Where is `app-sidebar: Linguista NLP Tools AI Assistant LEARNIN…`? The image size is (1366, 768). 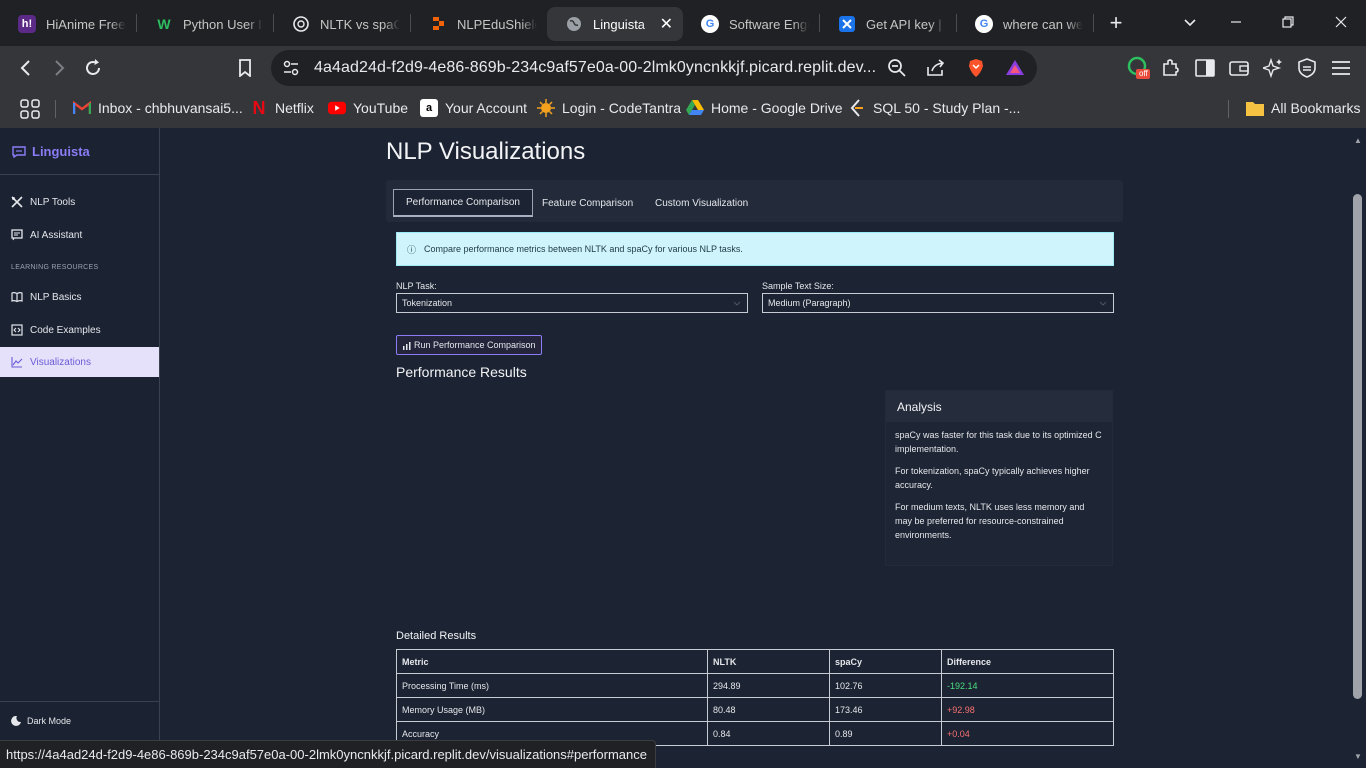
app-sidebar: Linguista NLP Tools AI Assistant LEARNIN… is located at coordinates (80, 448).